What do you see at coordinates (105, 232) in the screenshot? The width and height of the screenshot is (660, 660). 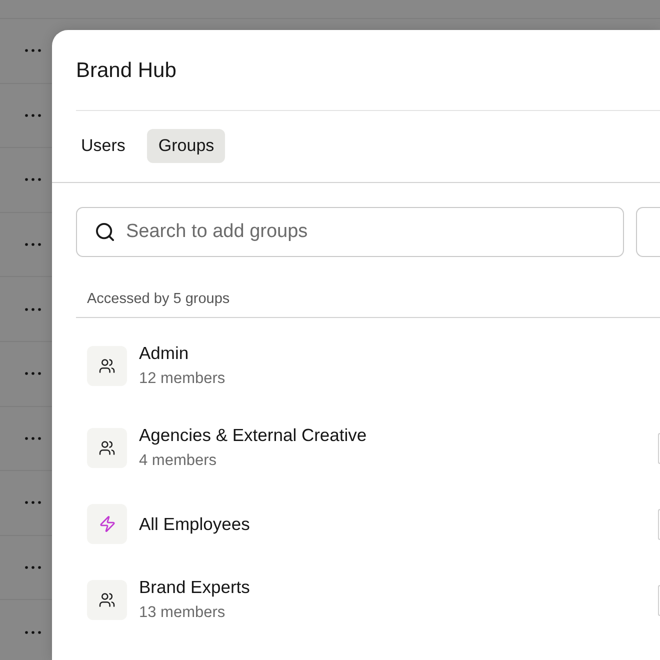 I see `search-icon` at bounding box center [105, 232].